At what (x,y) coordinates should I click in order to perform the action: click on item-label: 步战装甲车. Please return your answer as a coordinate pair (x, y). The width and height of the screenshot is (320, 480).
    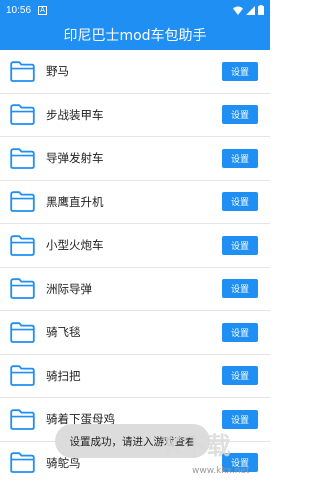
    Looking at the image, I should click on (75, 114).